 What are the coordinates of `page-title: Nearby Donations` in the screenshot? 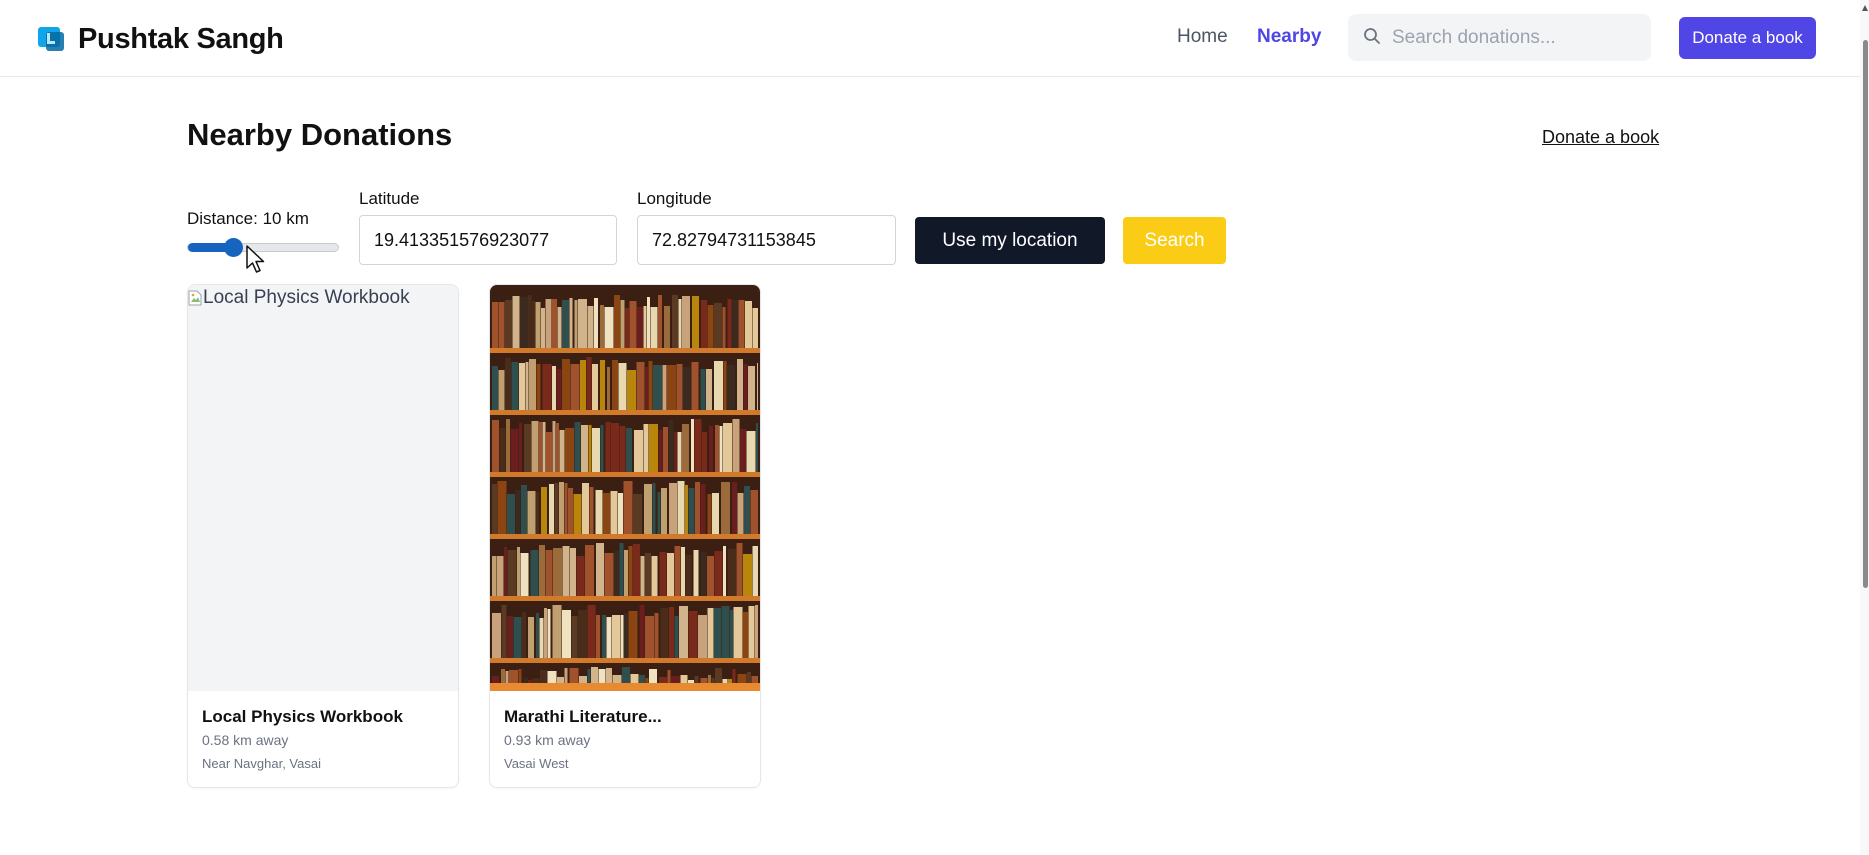 It's located at (320, 134).